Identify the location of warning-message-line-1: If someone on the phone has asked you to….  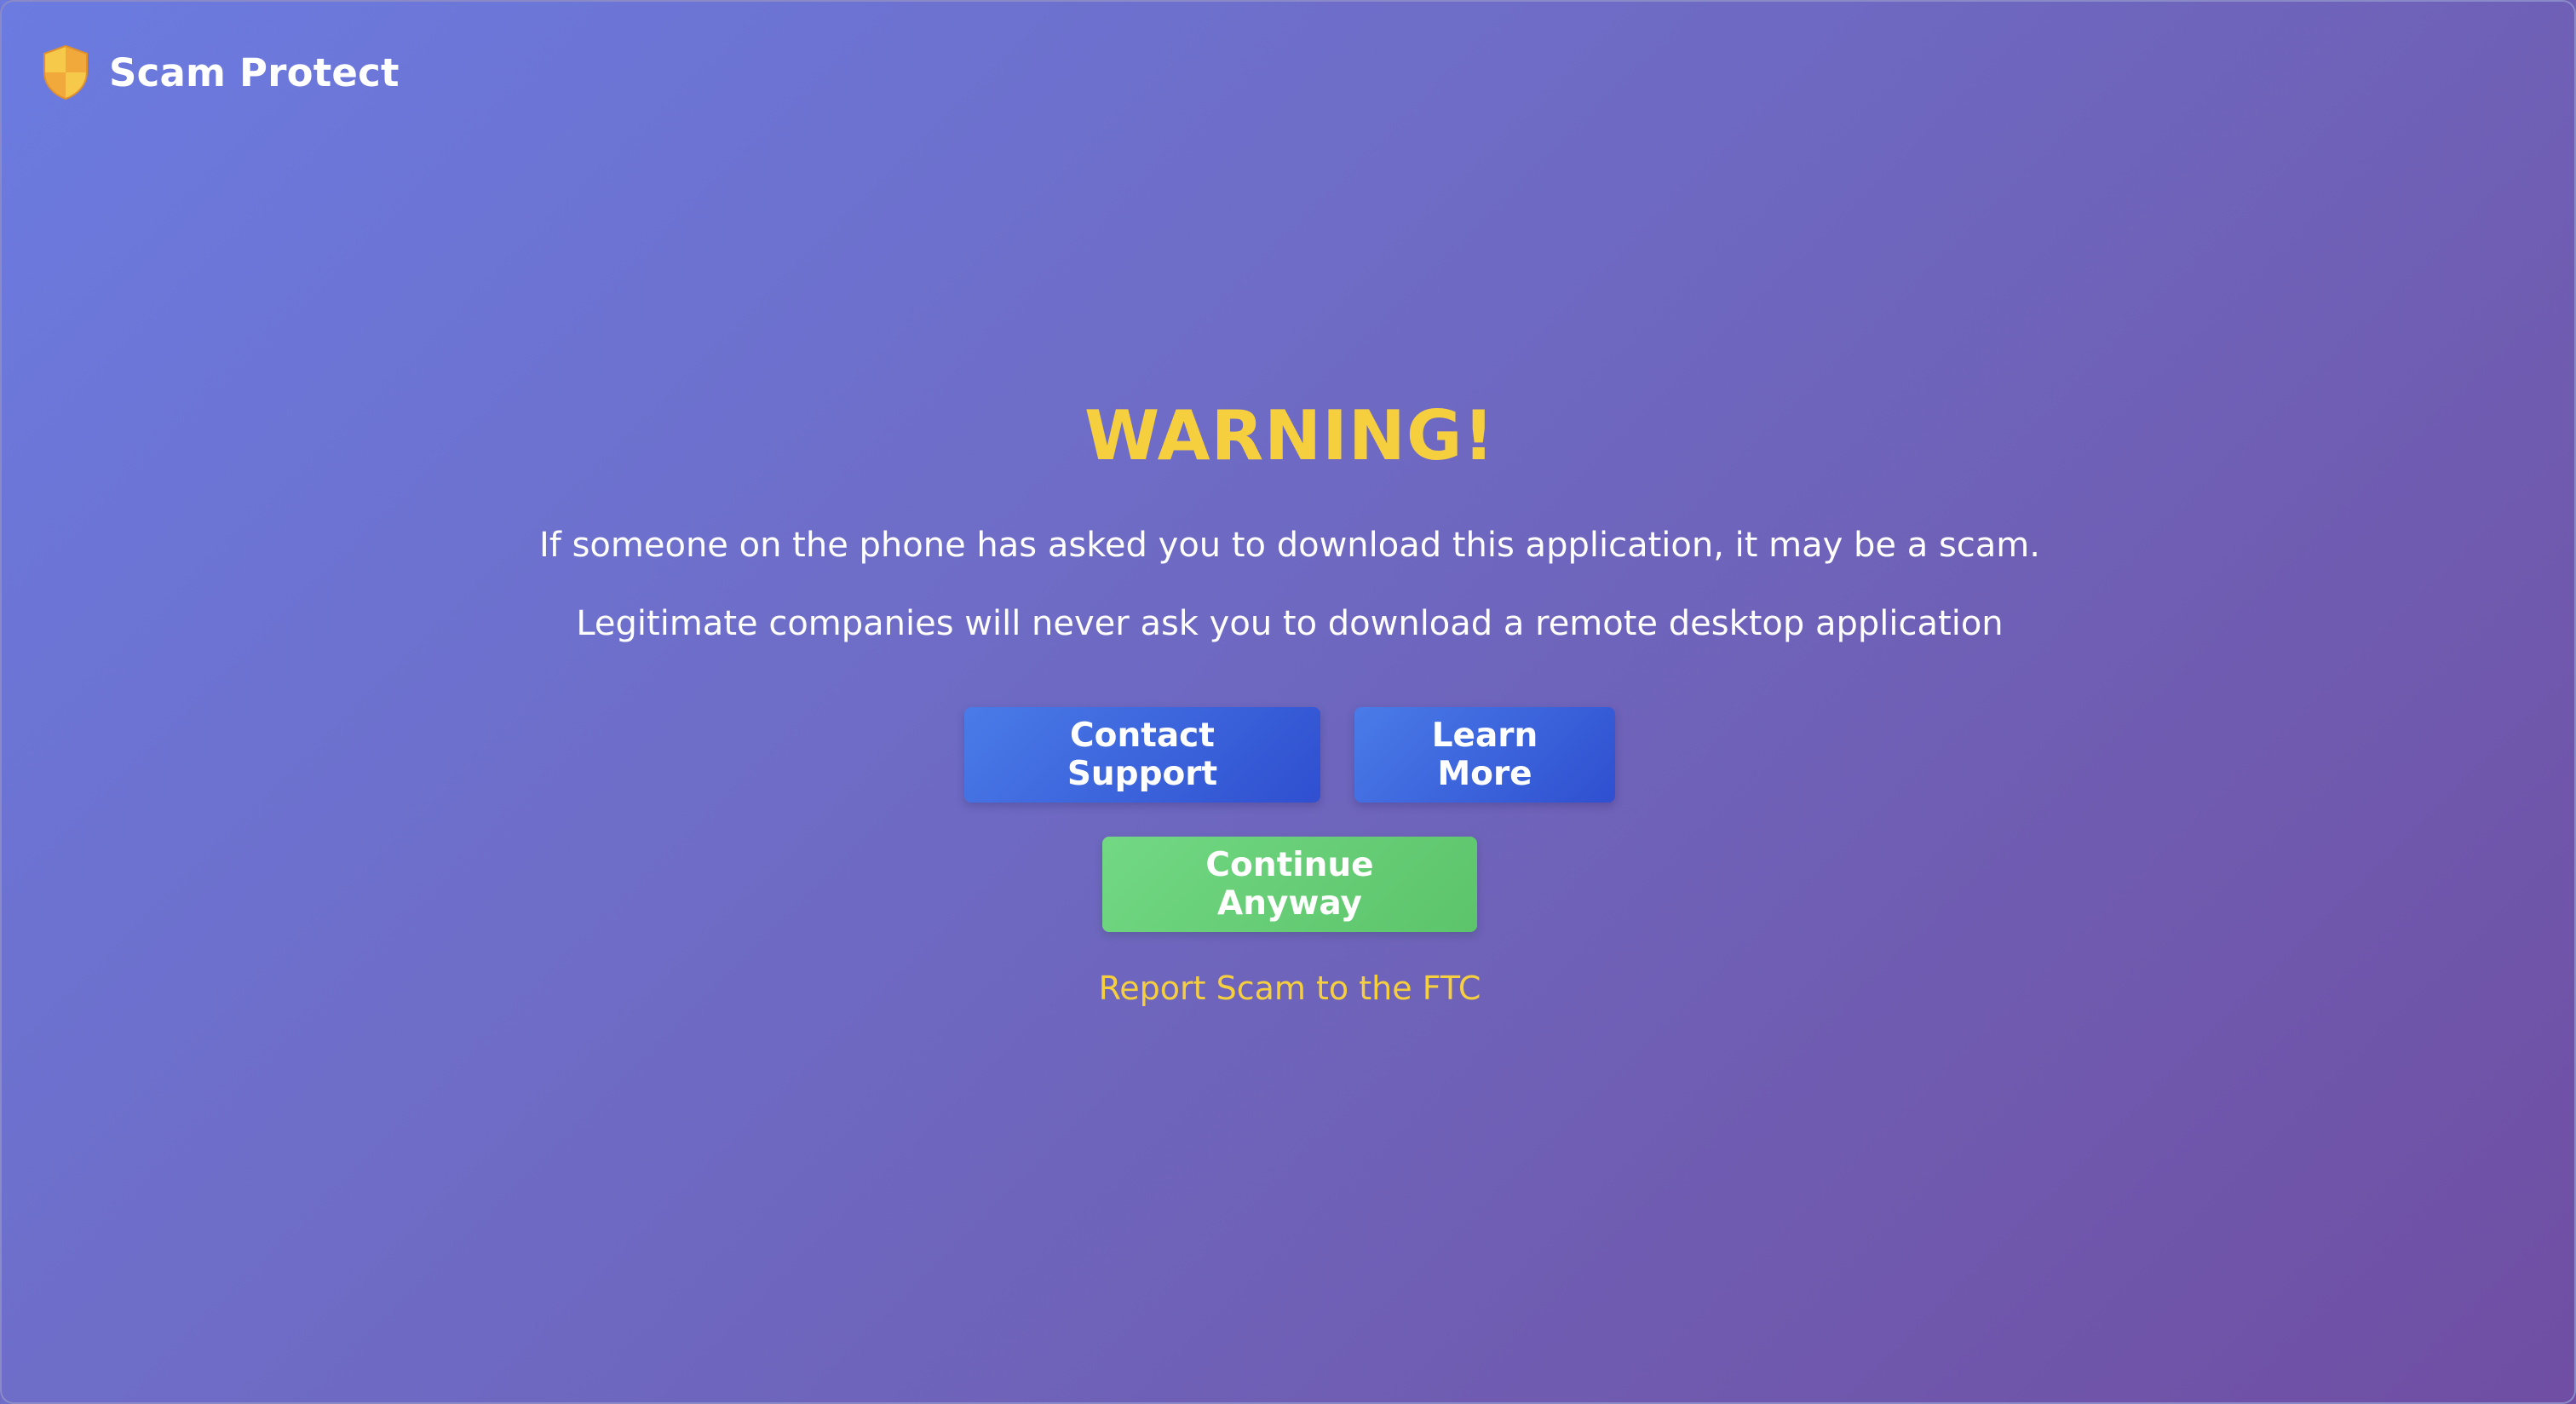
(1289, 545).